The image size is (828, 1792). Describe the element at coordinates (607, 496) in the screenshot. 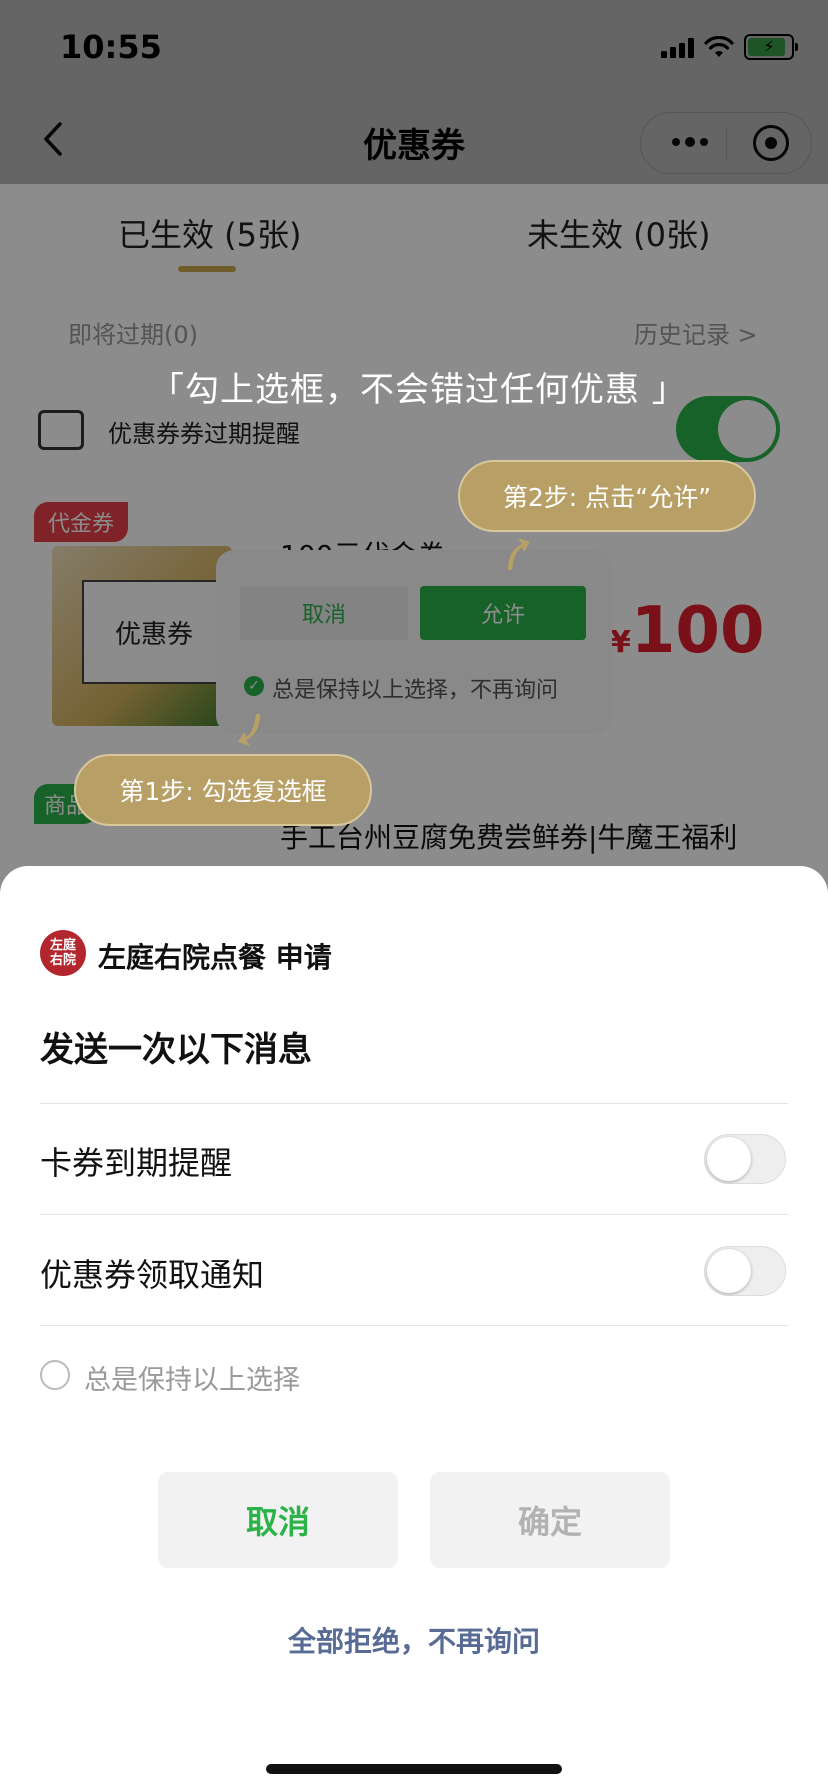

I see `step2-tip: 第2步: 点击“允许”` at that location.